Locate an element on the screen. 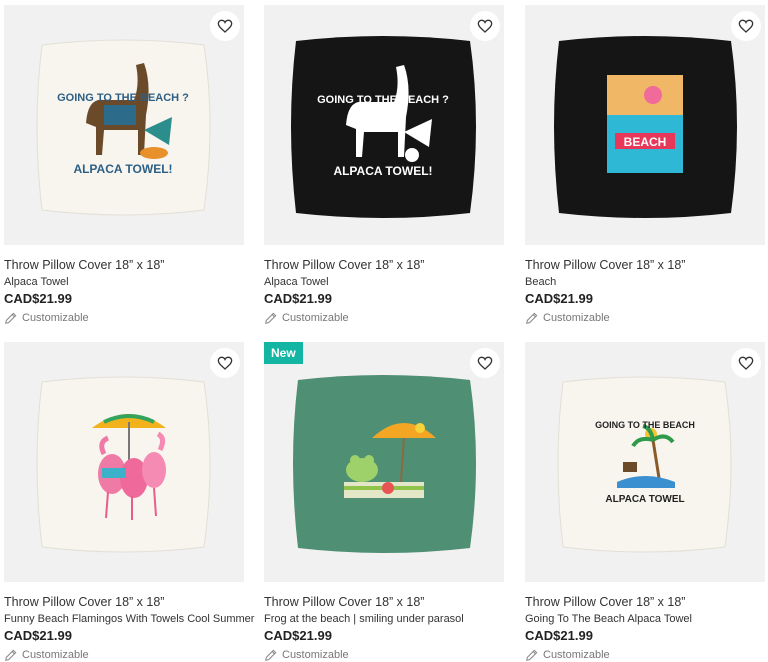 The width and height of the screenshot is (768, 662). product-image: GOING TO THE BEACH ALPACA TOWEL is located at coordinates (645, 462).